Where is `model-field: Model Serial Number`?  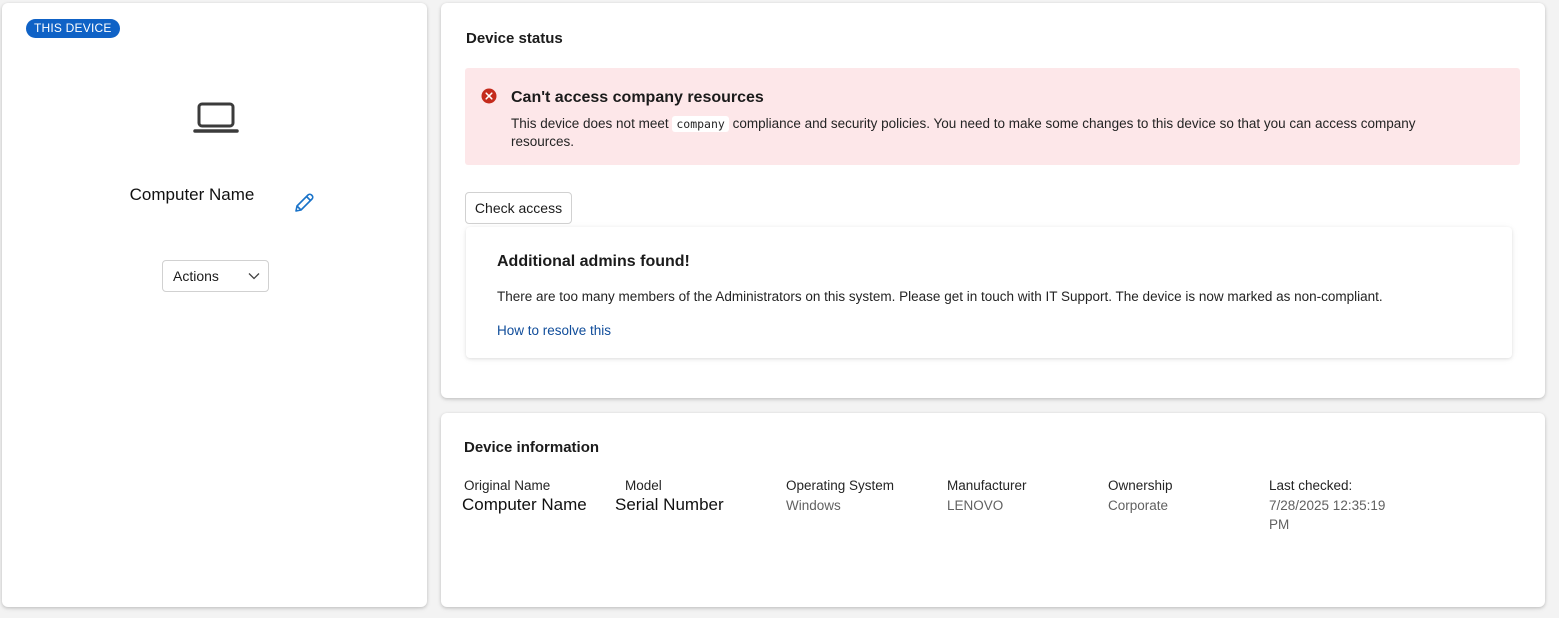 model-field: Model Serial Number is located at coordinates (669, 496).